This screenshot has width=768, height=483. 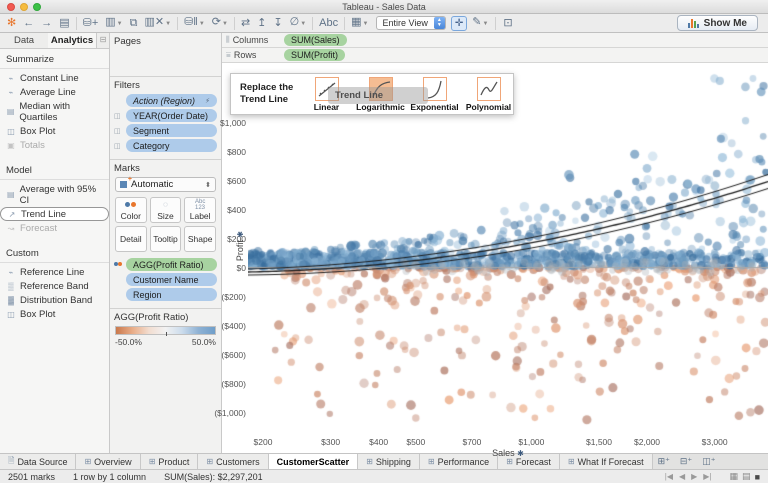 What do you see at coordinates (708, 461) in the screenshot?
I see `new-story-button: ◫⁺` at bounding box center [708, 461].